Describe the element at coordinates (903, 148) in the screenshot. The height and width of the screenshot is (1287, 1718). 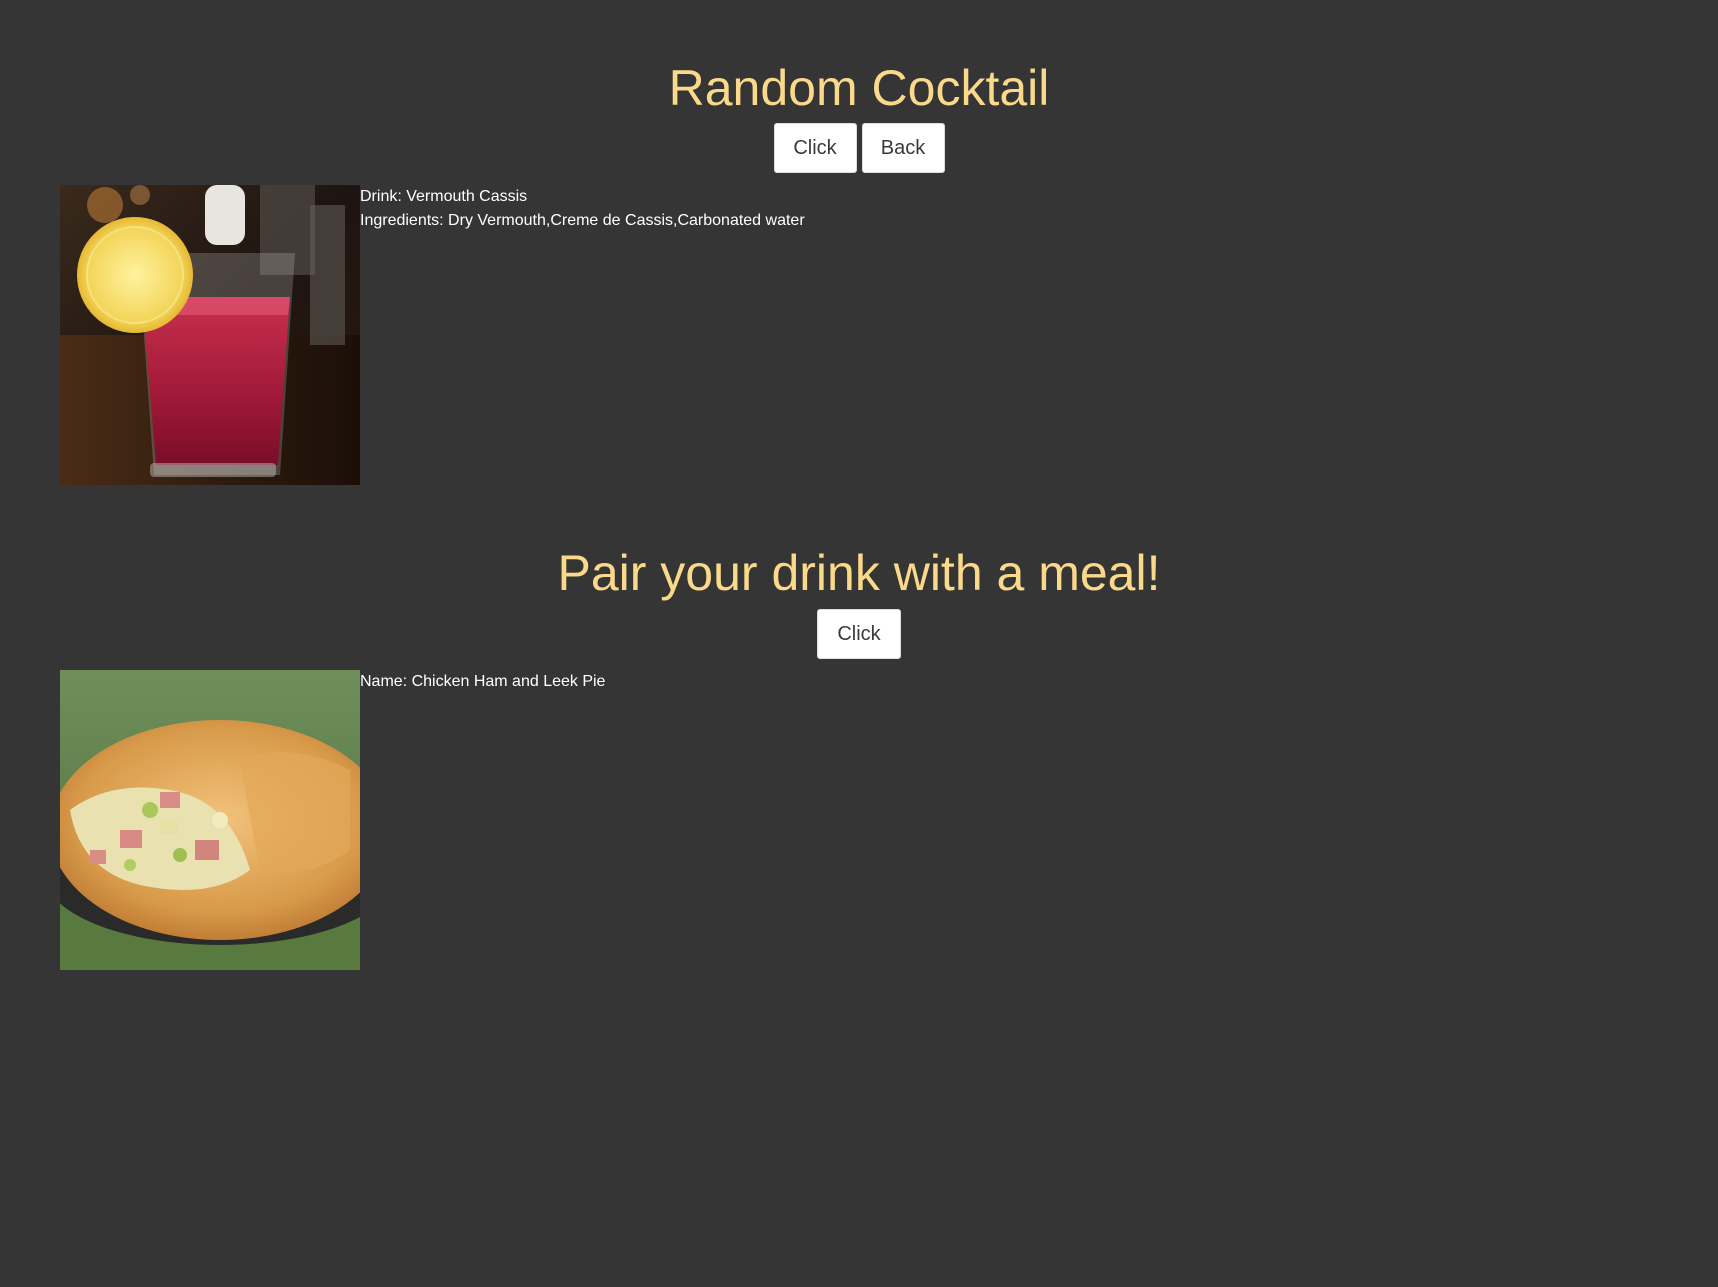
I see `back-button: Back` at that location.